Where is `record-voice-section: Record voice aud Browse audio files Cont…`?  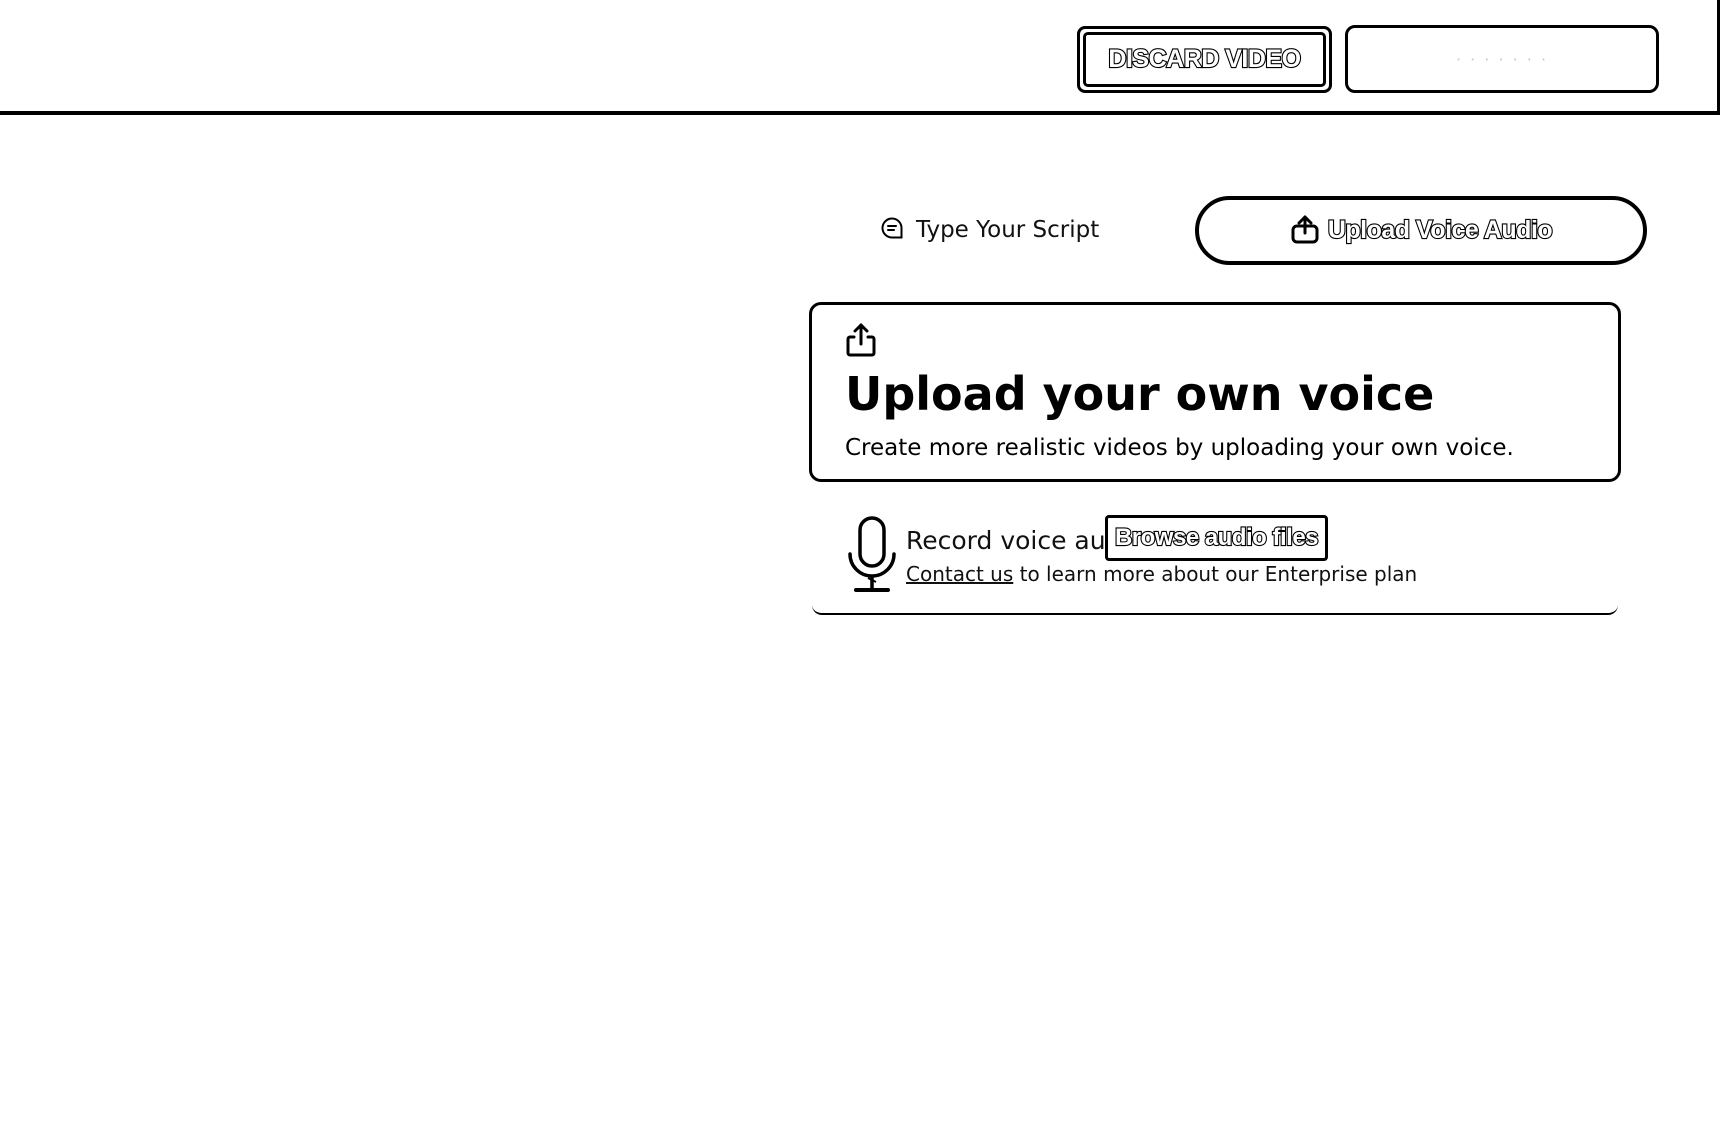
record-voice-section: Record voice aud Browse audio files Cont… is located at coordinates (1215, 563).